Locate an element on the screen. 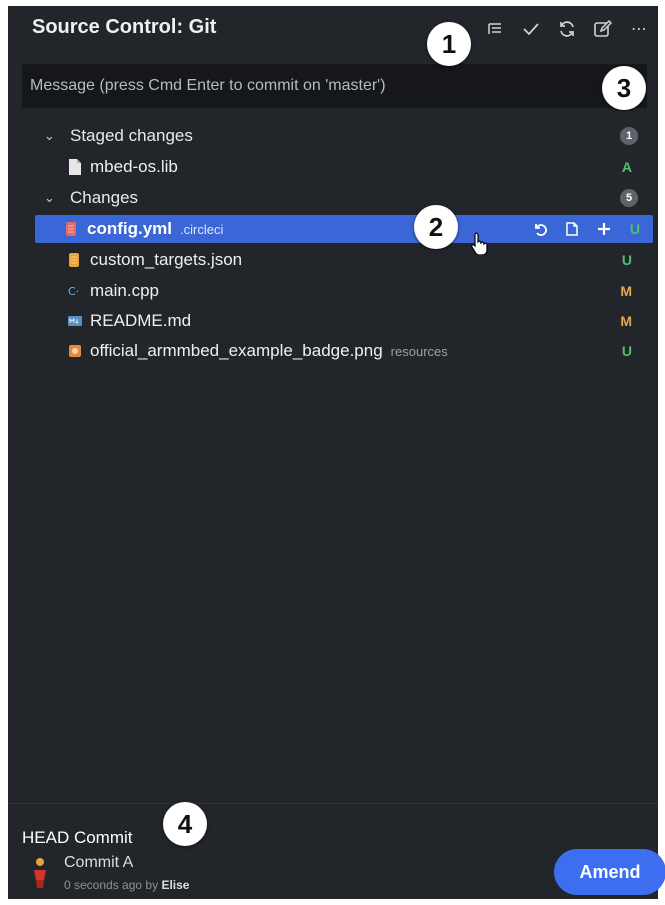 The height and width of the screenshot is (905, 665). file-name: mbed-os.lib is located at coordinates (134, 166).